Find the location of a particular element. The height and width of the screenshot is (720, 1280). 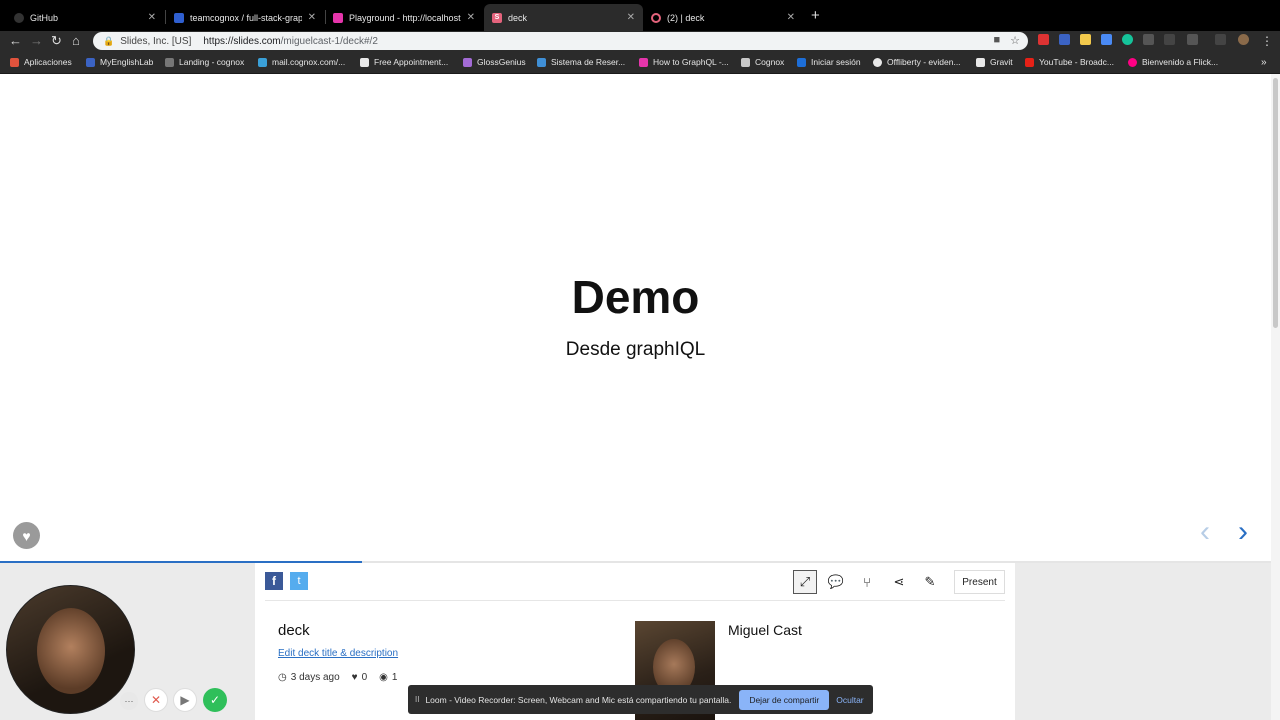

url-path: /miguelcast-1/deck#/2 is located at coordinates (329, 41).